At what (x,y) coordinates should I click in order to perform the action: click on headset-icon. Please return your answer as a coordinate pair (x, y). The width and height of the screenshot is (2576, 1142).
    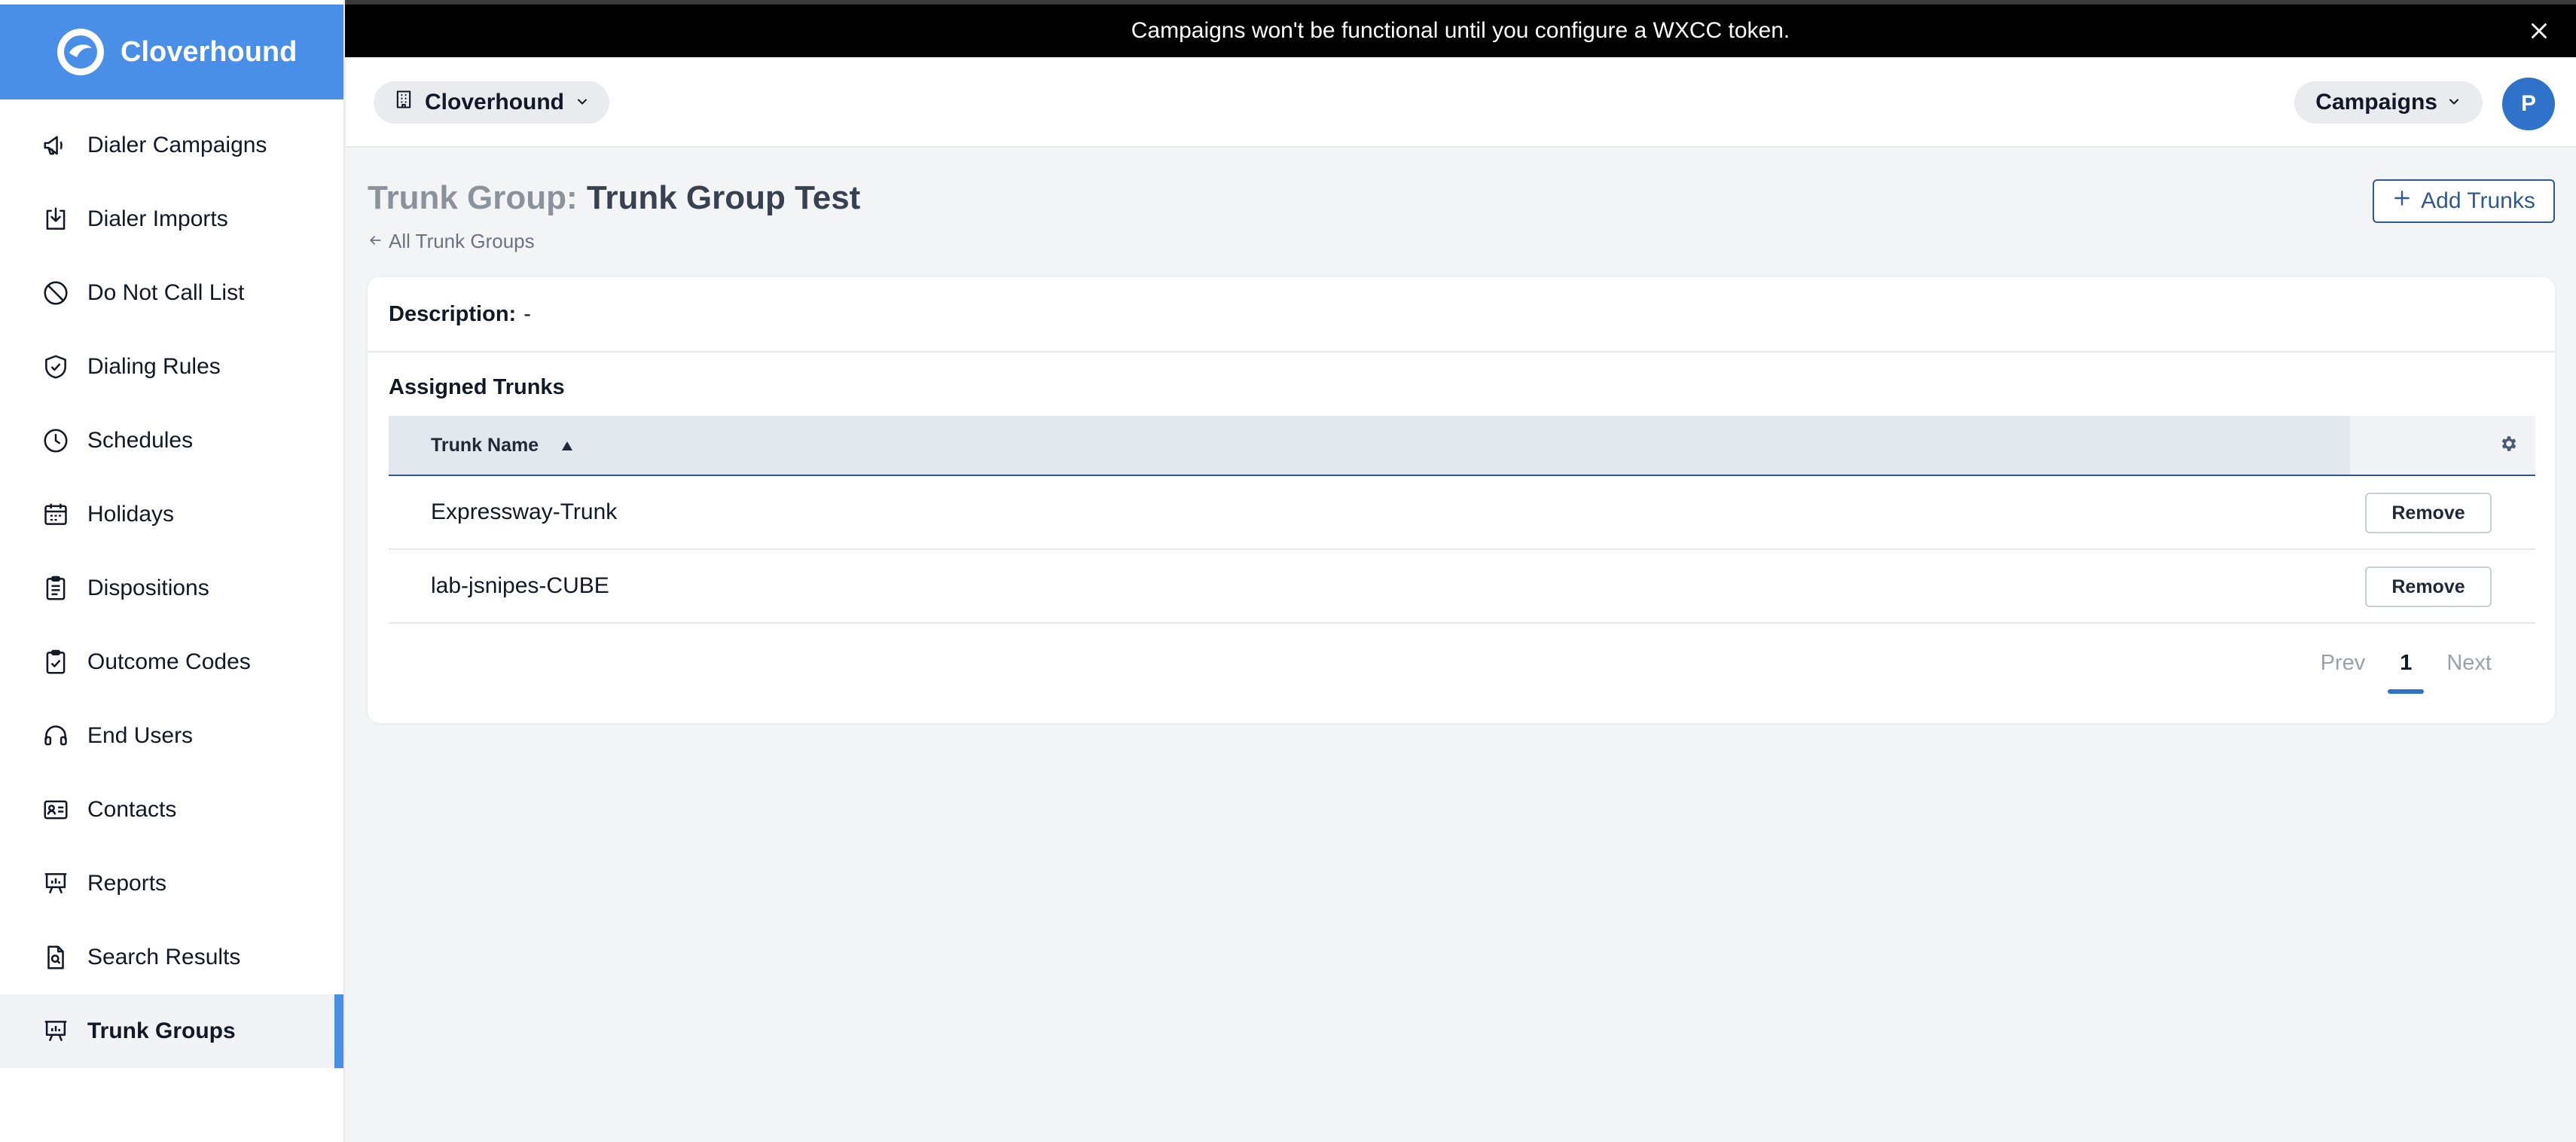
    Looking at the image, I should click on (56, 736).